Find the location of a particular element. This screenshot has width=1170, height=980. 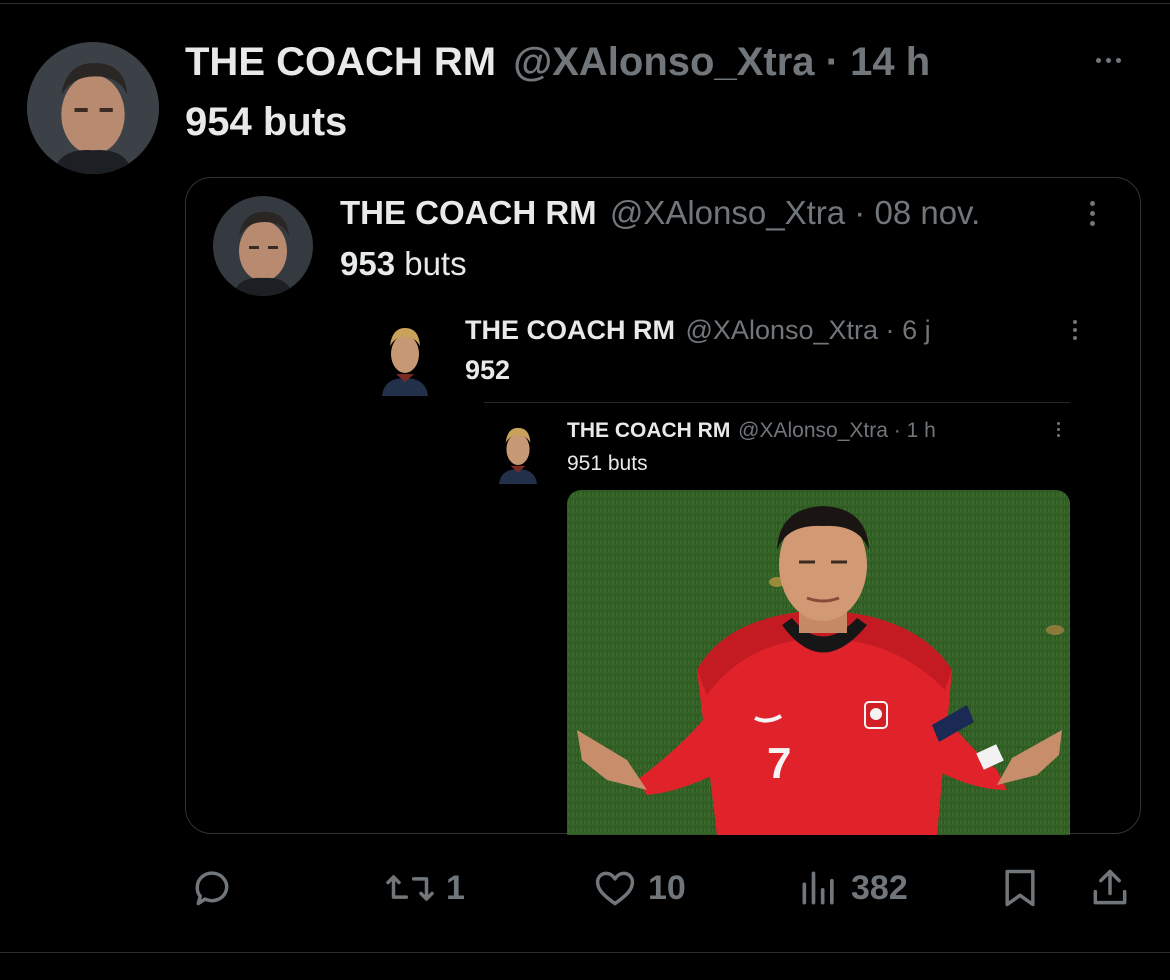

reply-button is located at coordinates (217, 888).